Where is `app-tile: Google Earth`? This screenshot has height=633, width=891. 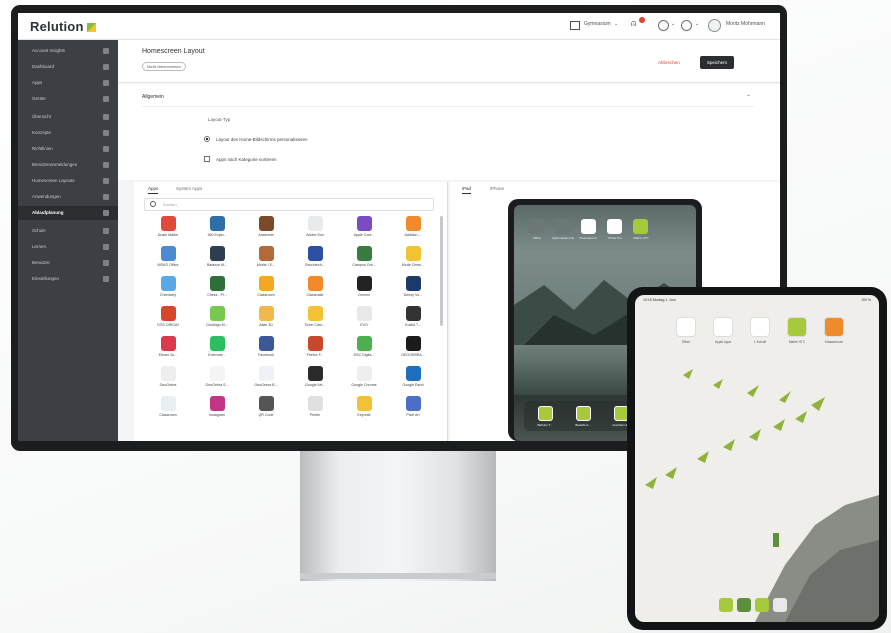 app-tile: Google Earth is located at coordinates (413, 381).